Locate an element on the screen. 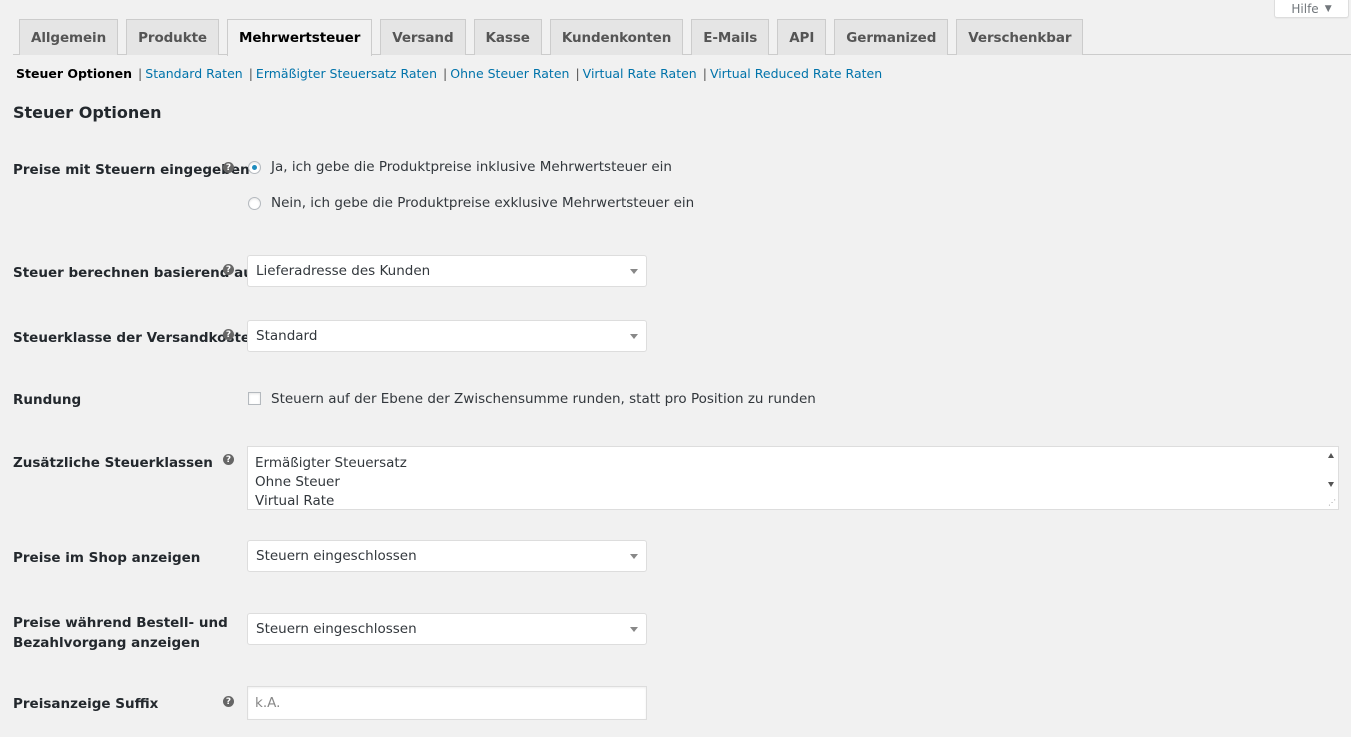  scroll-down-icon is located at coordinates (1331, 484).